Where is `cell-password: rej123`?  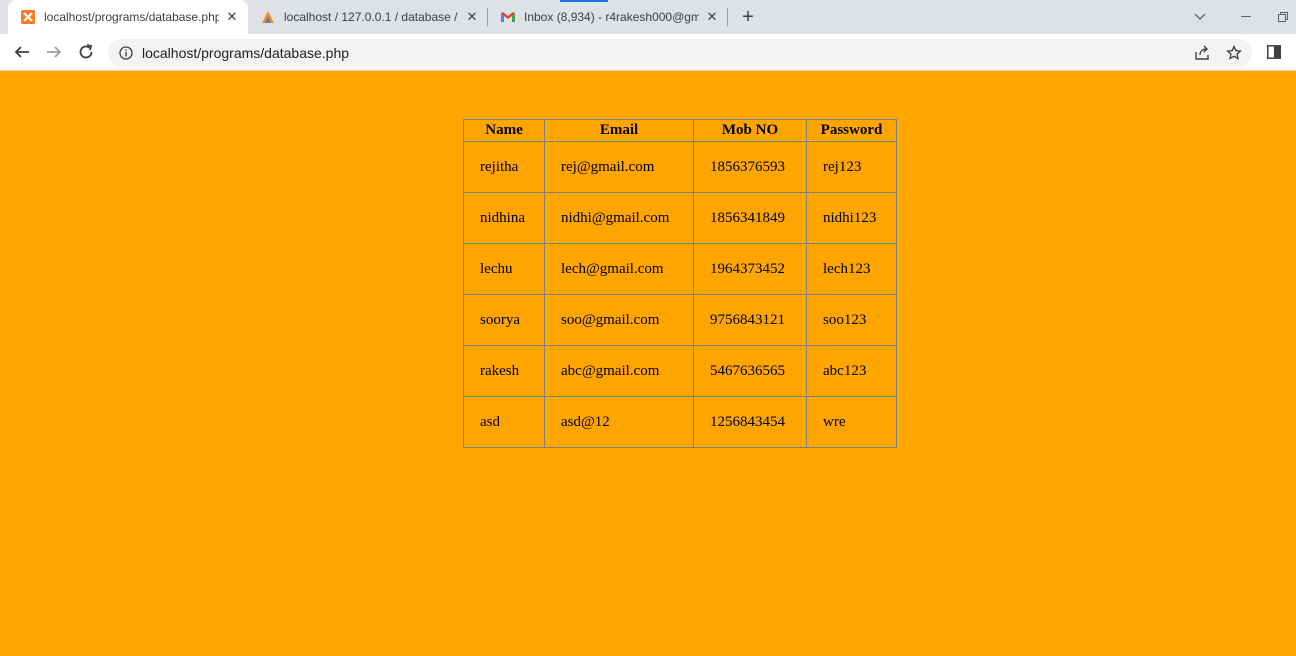
cell-password: rej123 is located at coordinates (851, 167).